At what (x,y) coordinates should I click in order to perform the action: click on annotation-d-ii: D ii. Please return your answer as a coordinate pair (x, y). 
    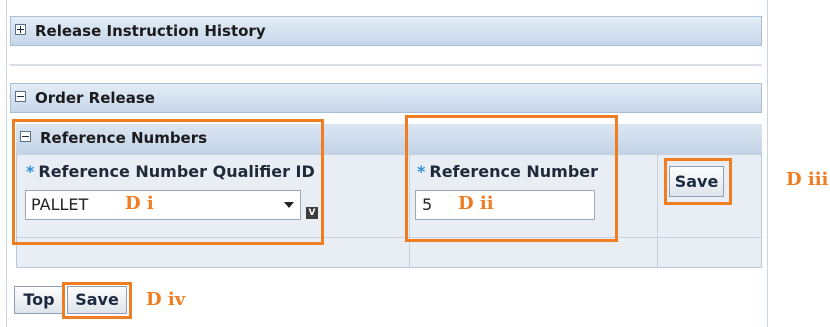
    Looking at the image, I should click on (476, 203).